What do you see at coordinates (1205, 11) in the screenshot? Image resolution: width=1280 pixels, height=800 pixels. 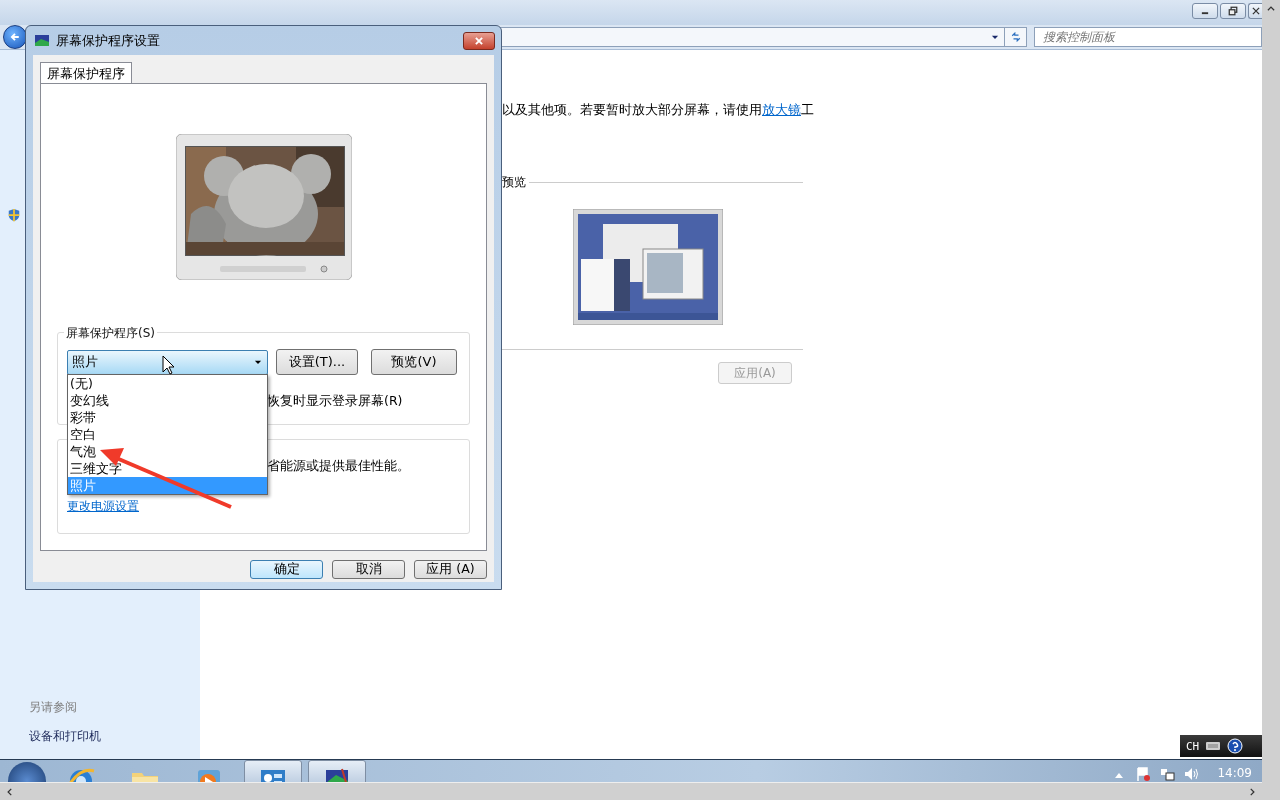 I see `minimize-button` at bounding box center [1205, 11].